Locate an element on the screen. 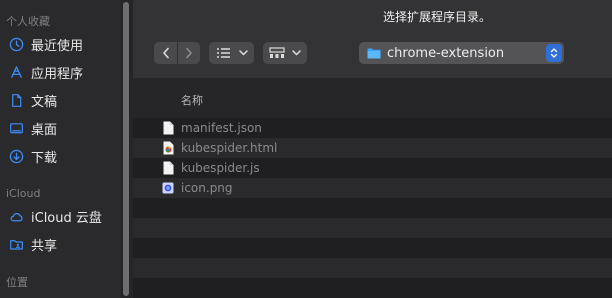 The width and height of the screenshot is (612, 298). favorites-section-title: 个人收藏 is located at coordinates (28, 21).